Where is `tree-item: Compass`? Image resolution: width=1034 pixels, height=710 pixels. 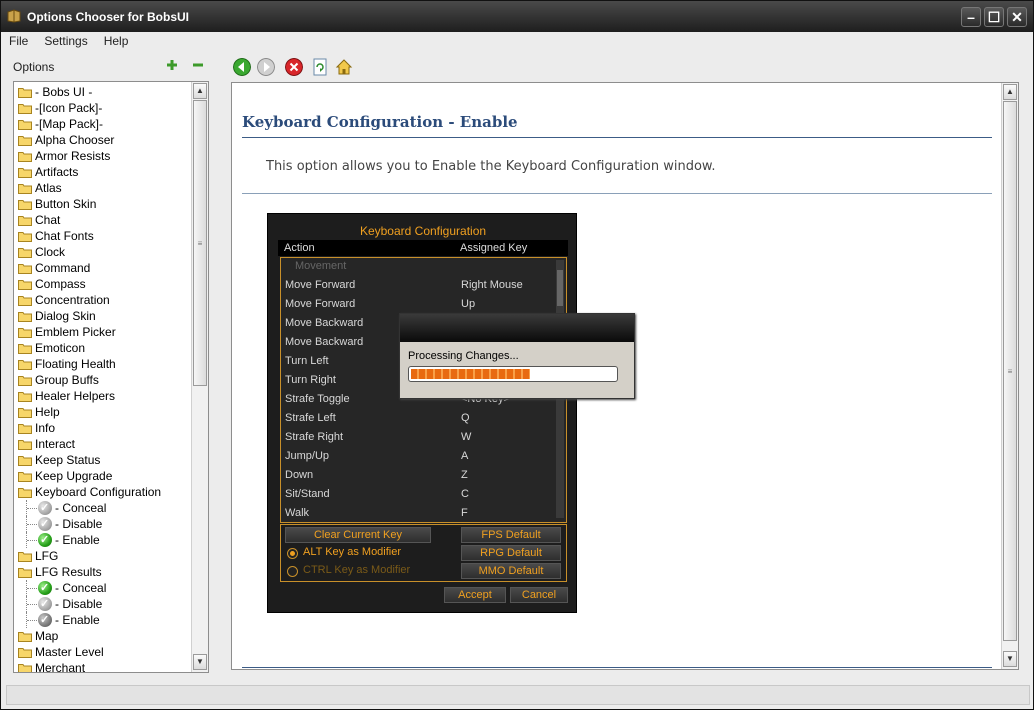
tree-item: Compass is located at coordinates (103, 284).